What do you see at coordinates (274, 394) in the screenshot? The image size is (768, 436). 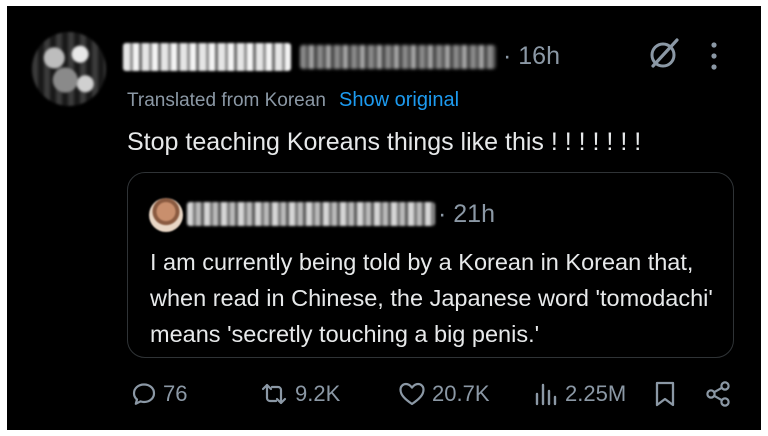 I see `repost-icon` at bounding box center [274, 394].